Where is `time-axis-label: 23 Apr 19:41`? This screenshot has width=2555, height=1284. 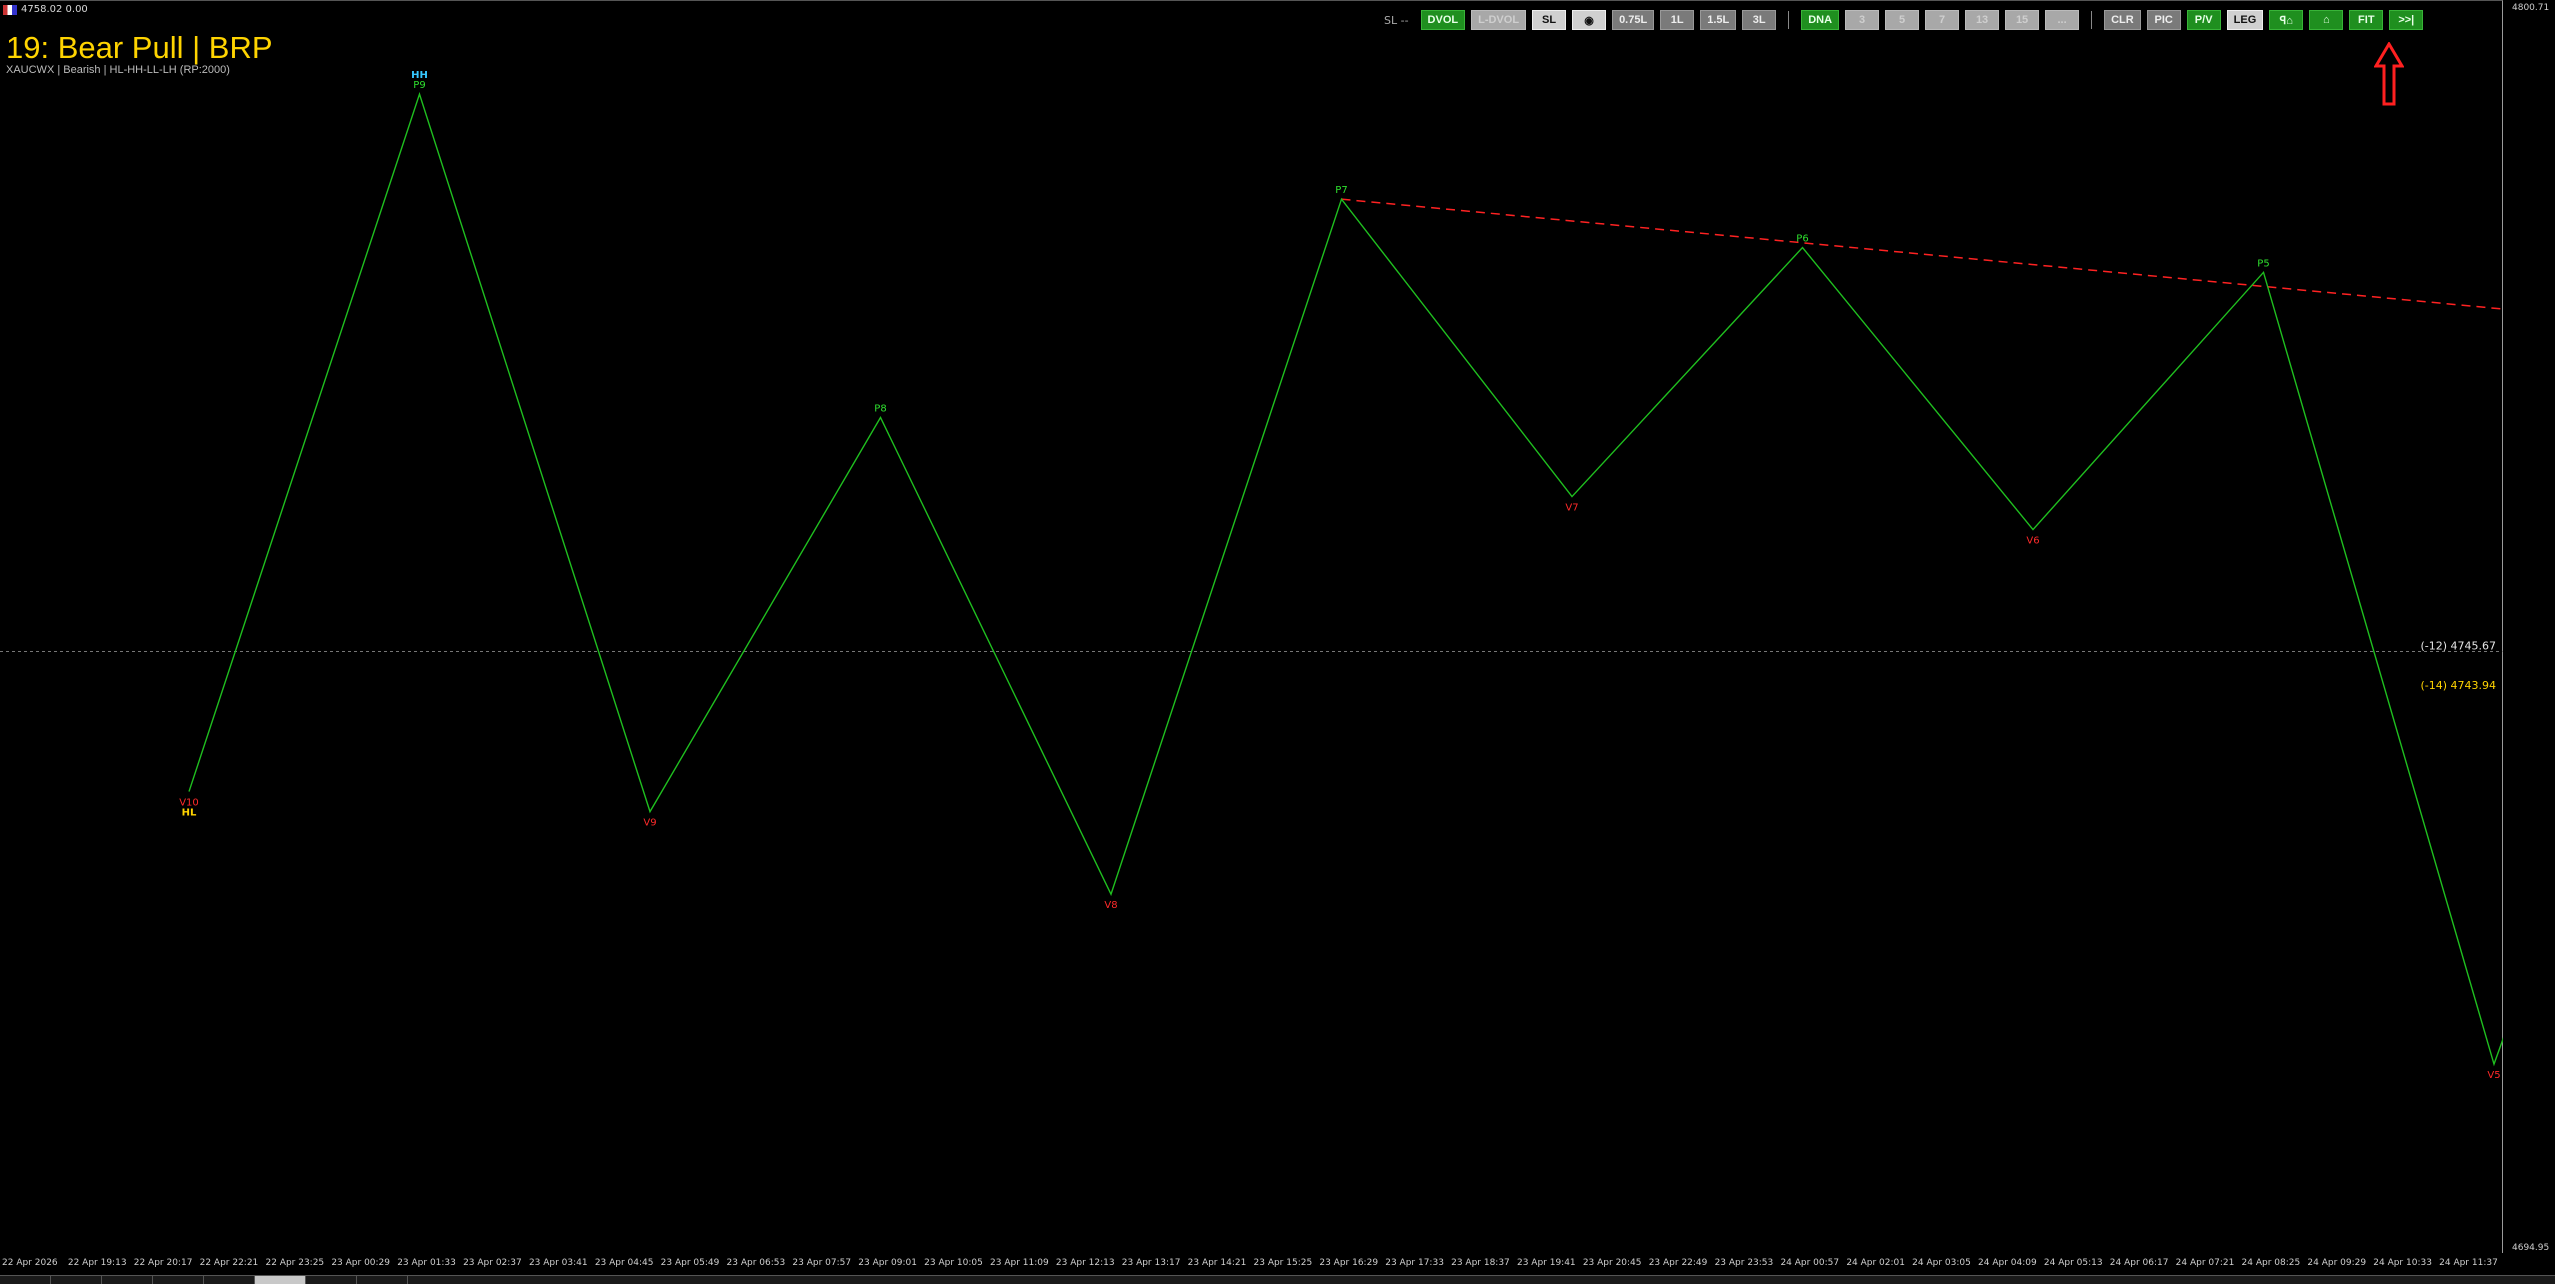
time-axis-label: 23 Apr 19:41 is located at coordinates (1546, 1263).